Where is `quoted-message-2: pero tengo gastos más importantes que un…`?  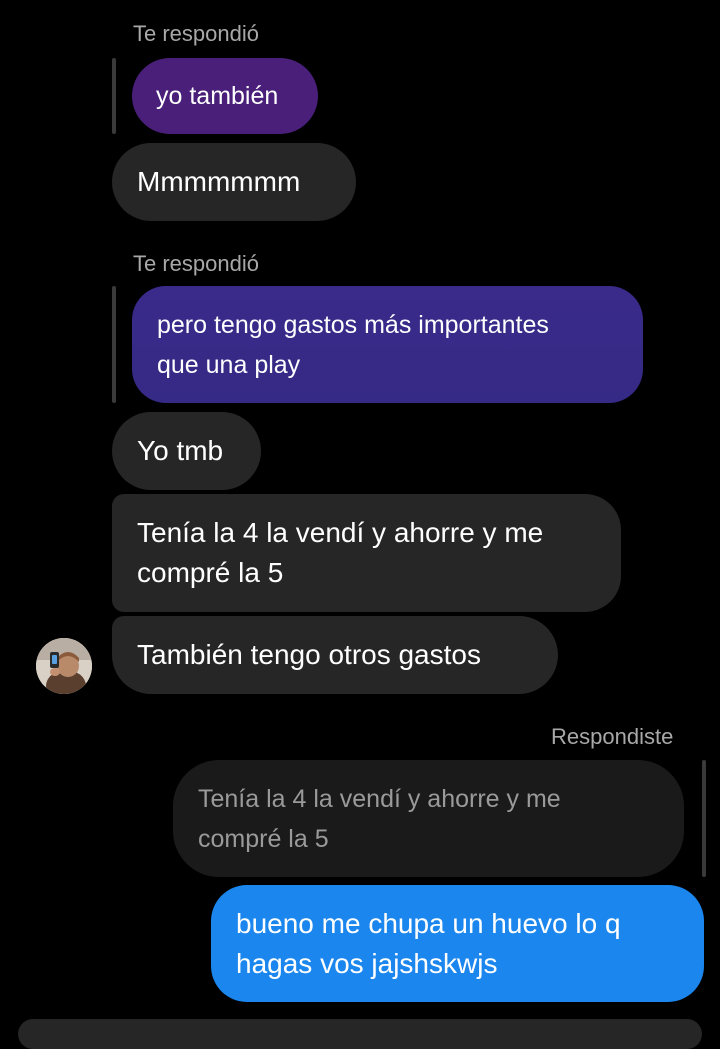
quoted-message-2: pero tengo gastos más importantes que un… is located at coordinates (387, 344).